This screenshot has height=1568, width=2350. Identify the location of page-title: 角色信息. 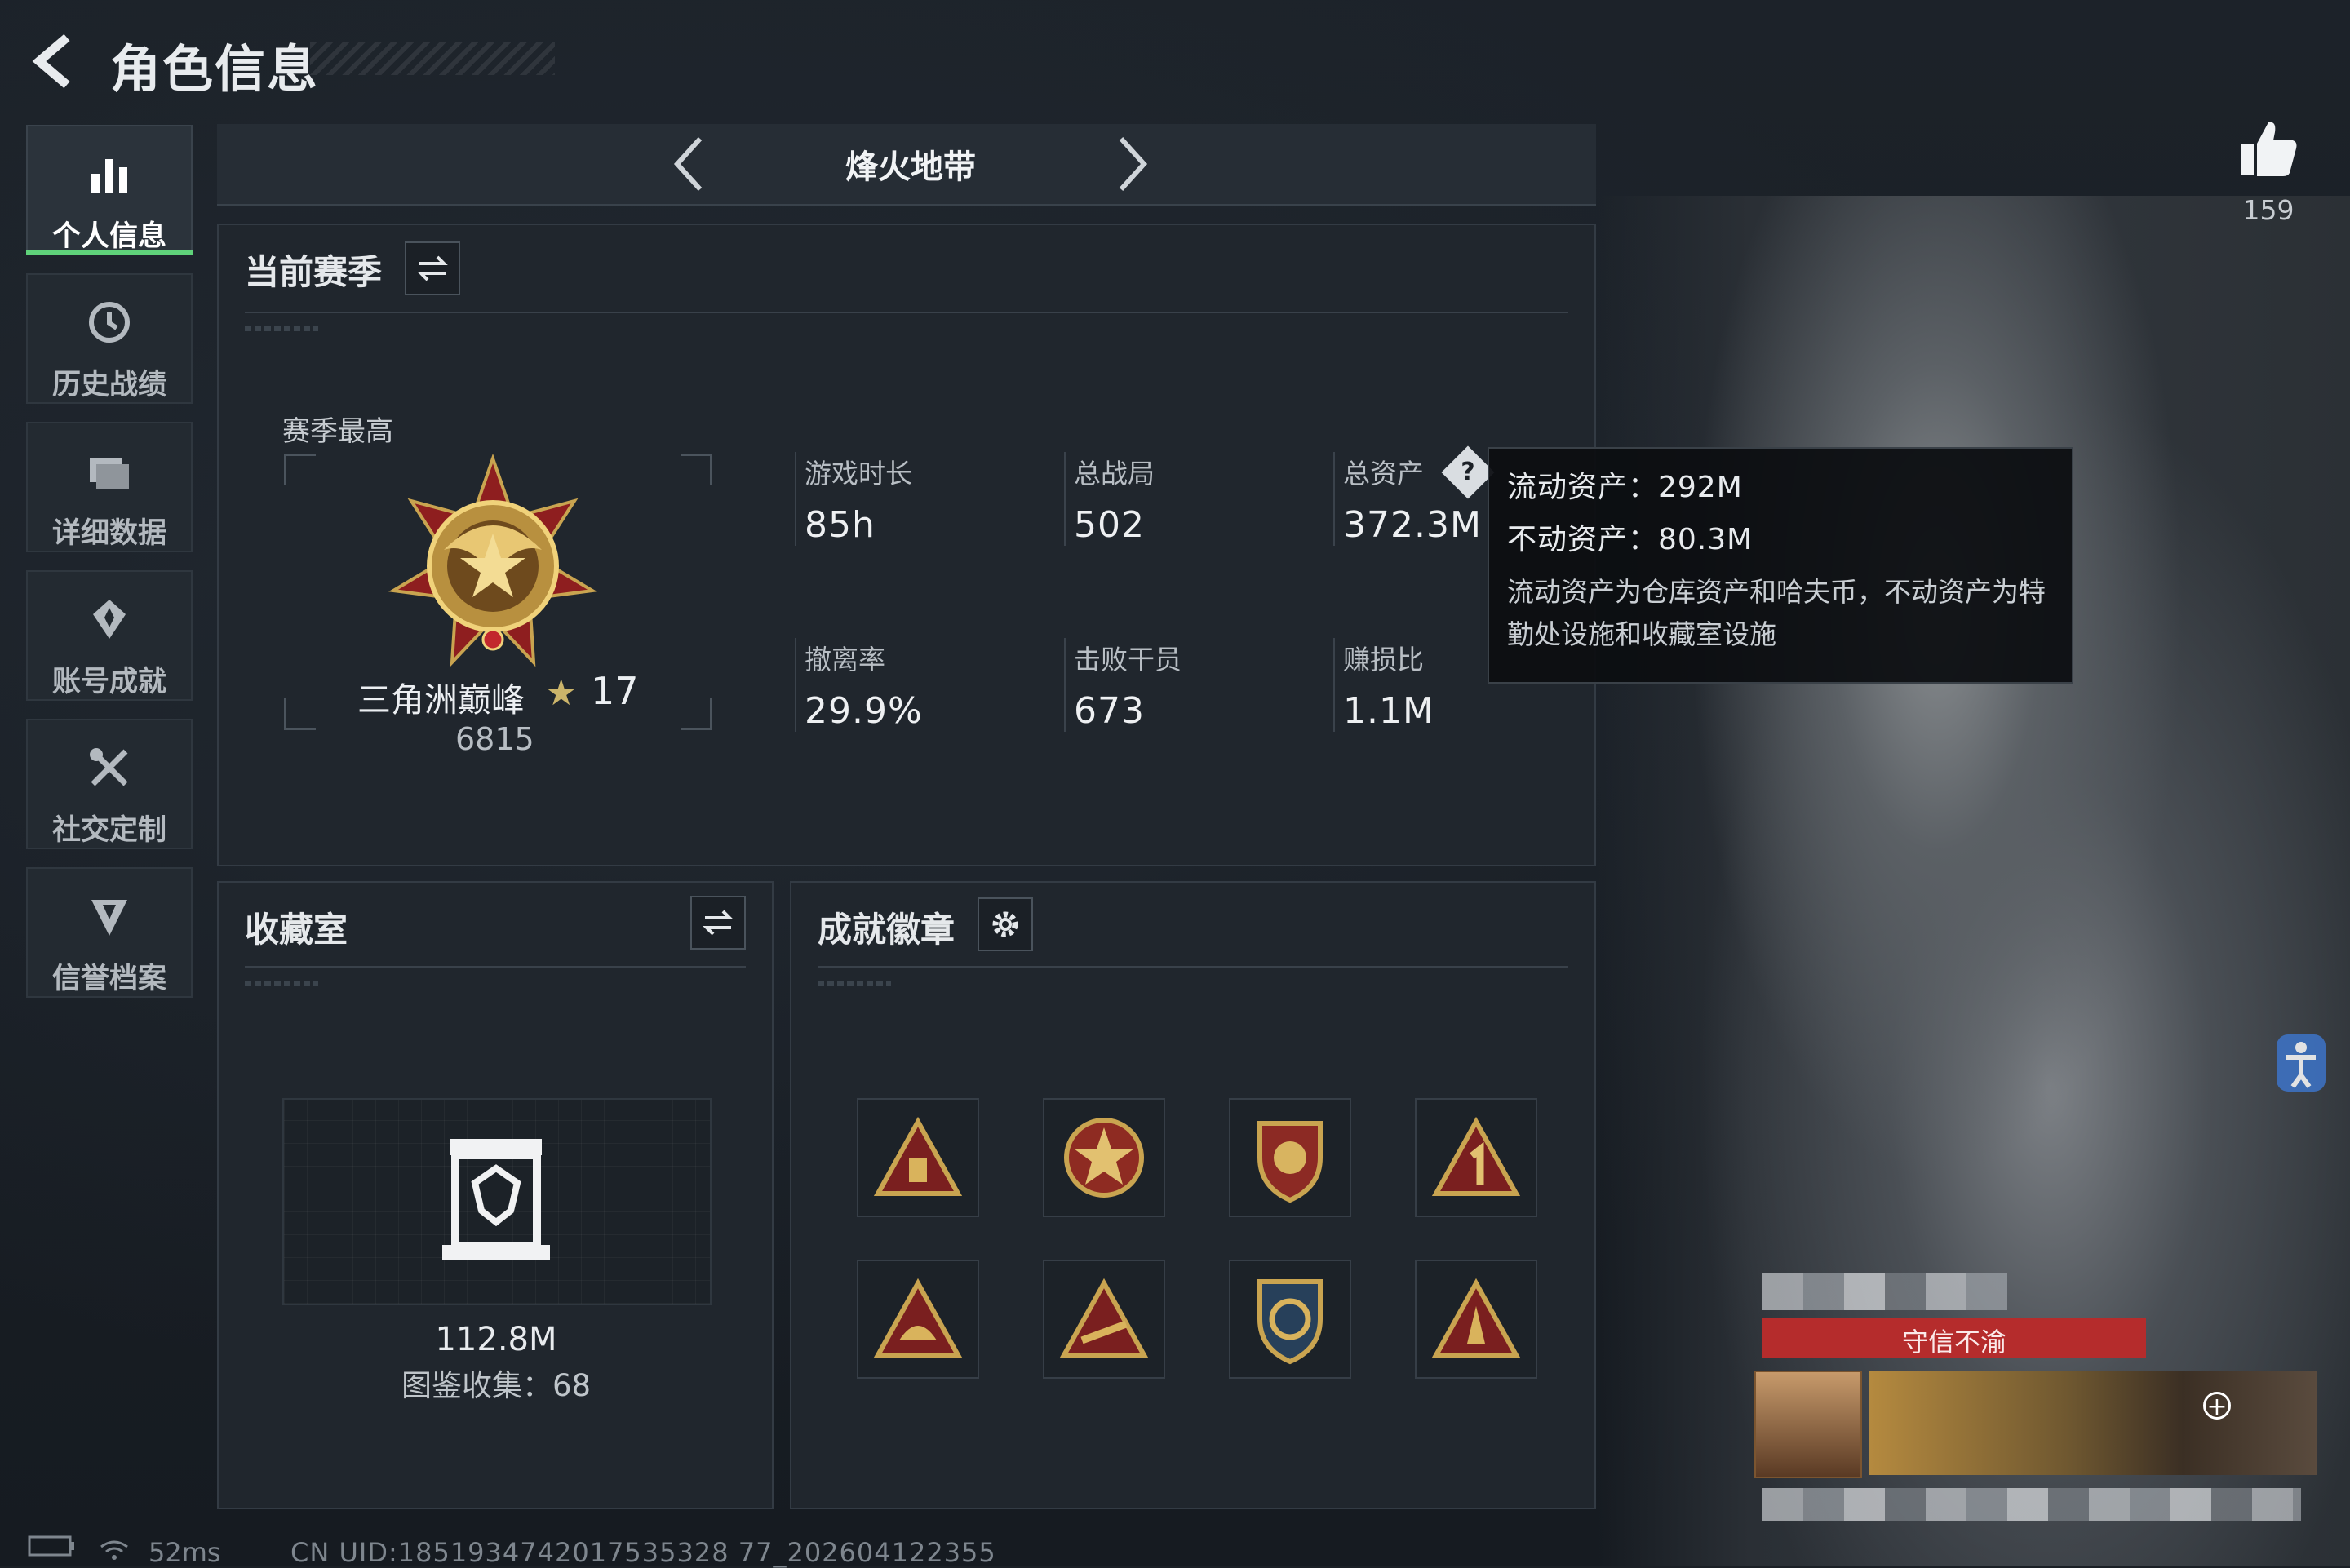
(215, 69).